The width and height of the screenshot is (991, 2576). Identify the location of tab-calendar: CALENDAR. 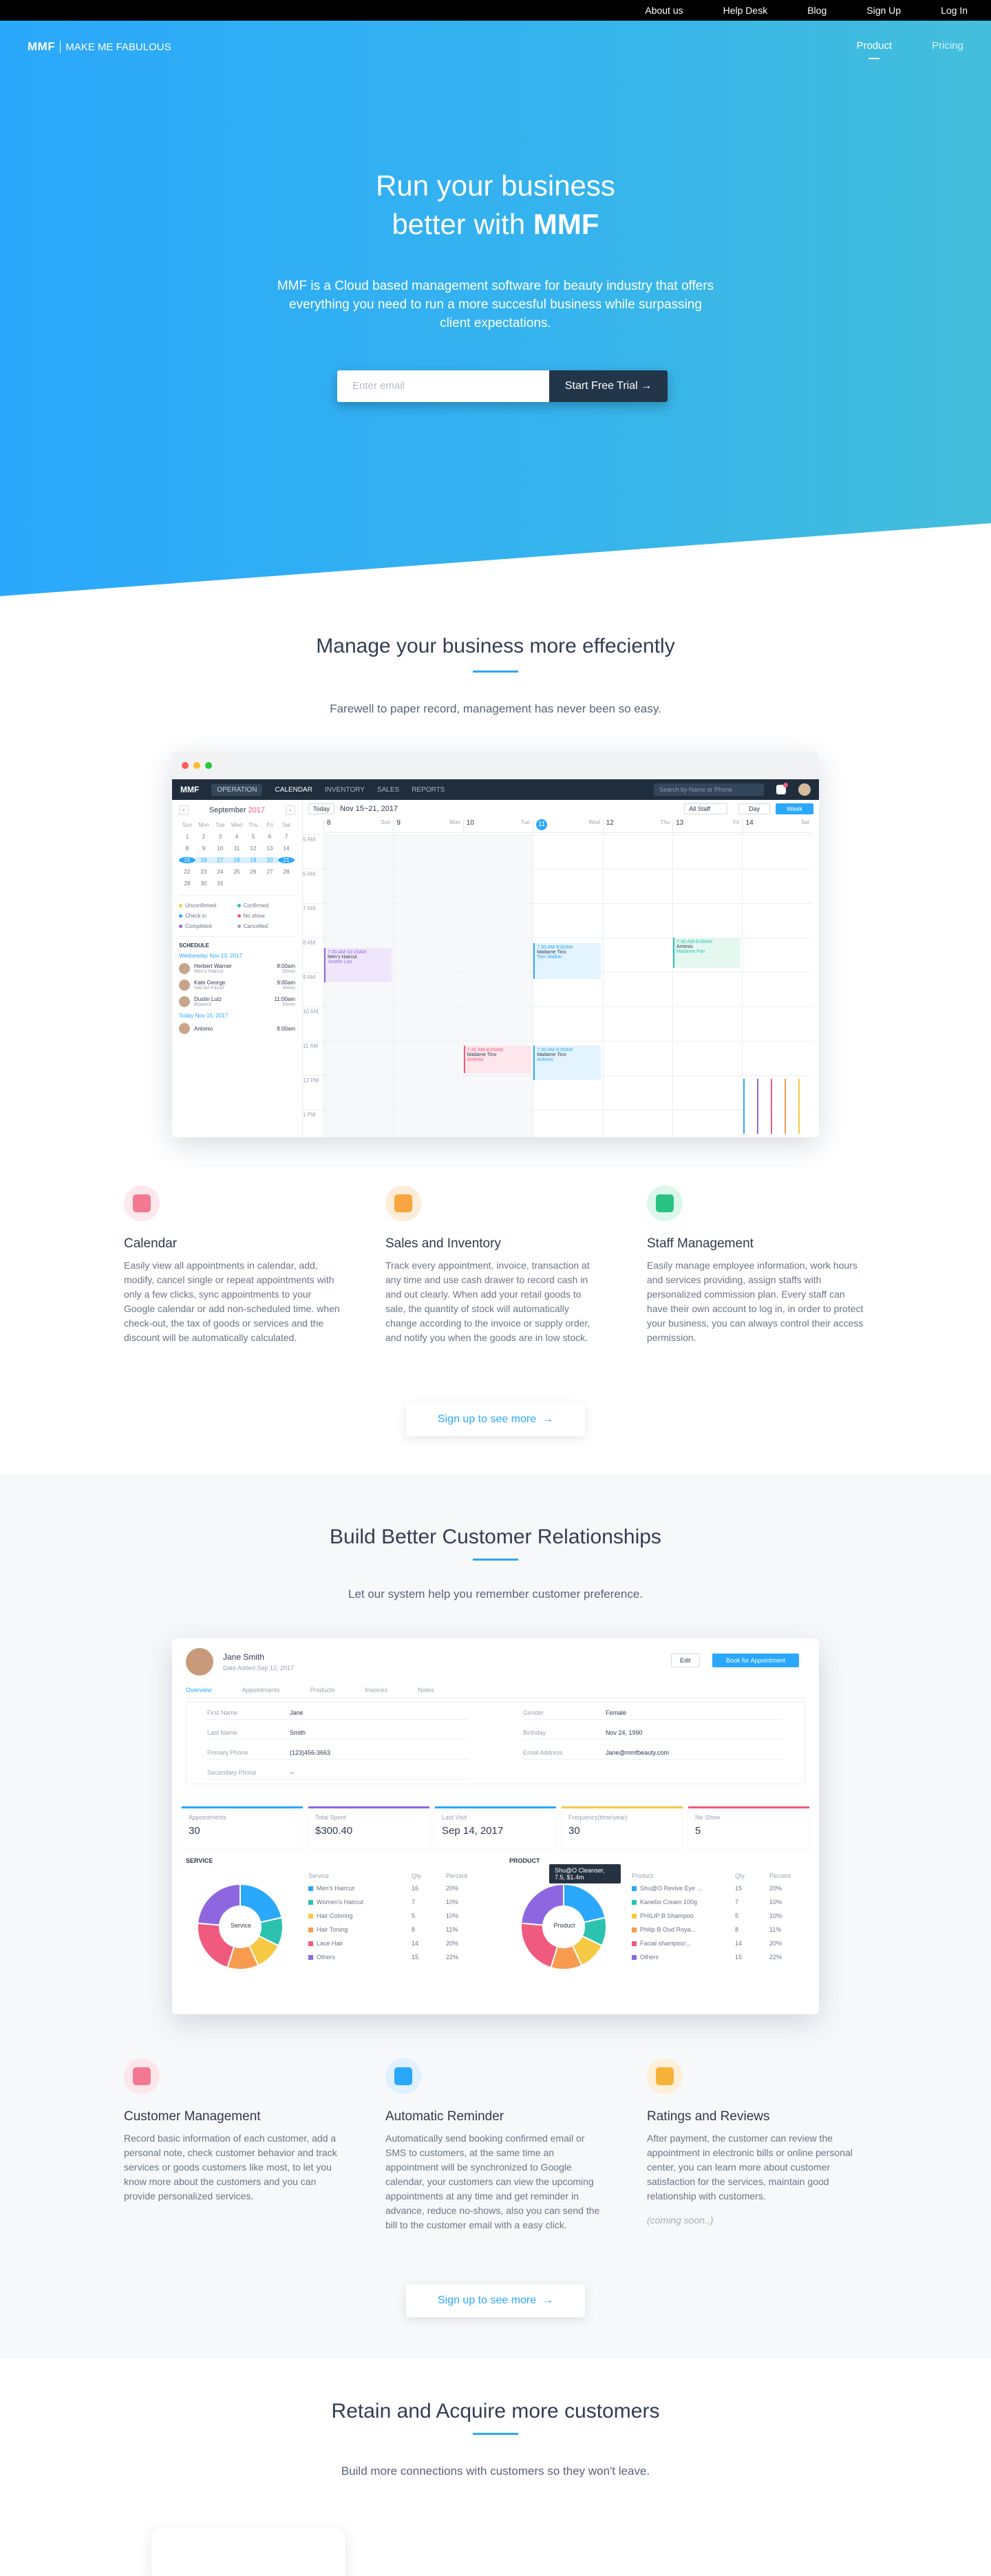
(293, 790).